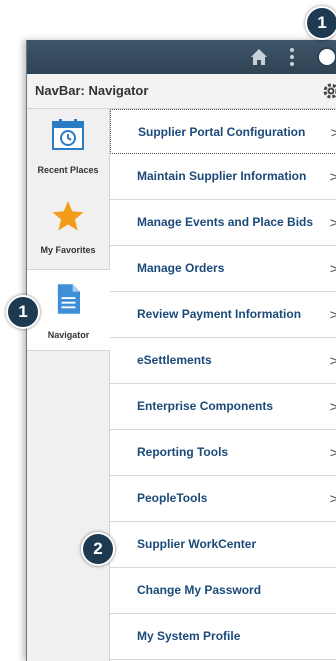 The height and width of the screenshot is (661, 336). Describe the element at coordinates (189, 636) in the screenshot. I see `menu-item-label: My System Profile` at that location.